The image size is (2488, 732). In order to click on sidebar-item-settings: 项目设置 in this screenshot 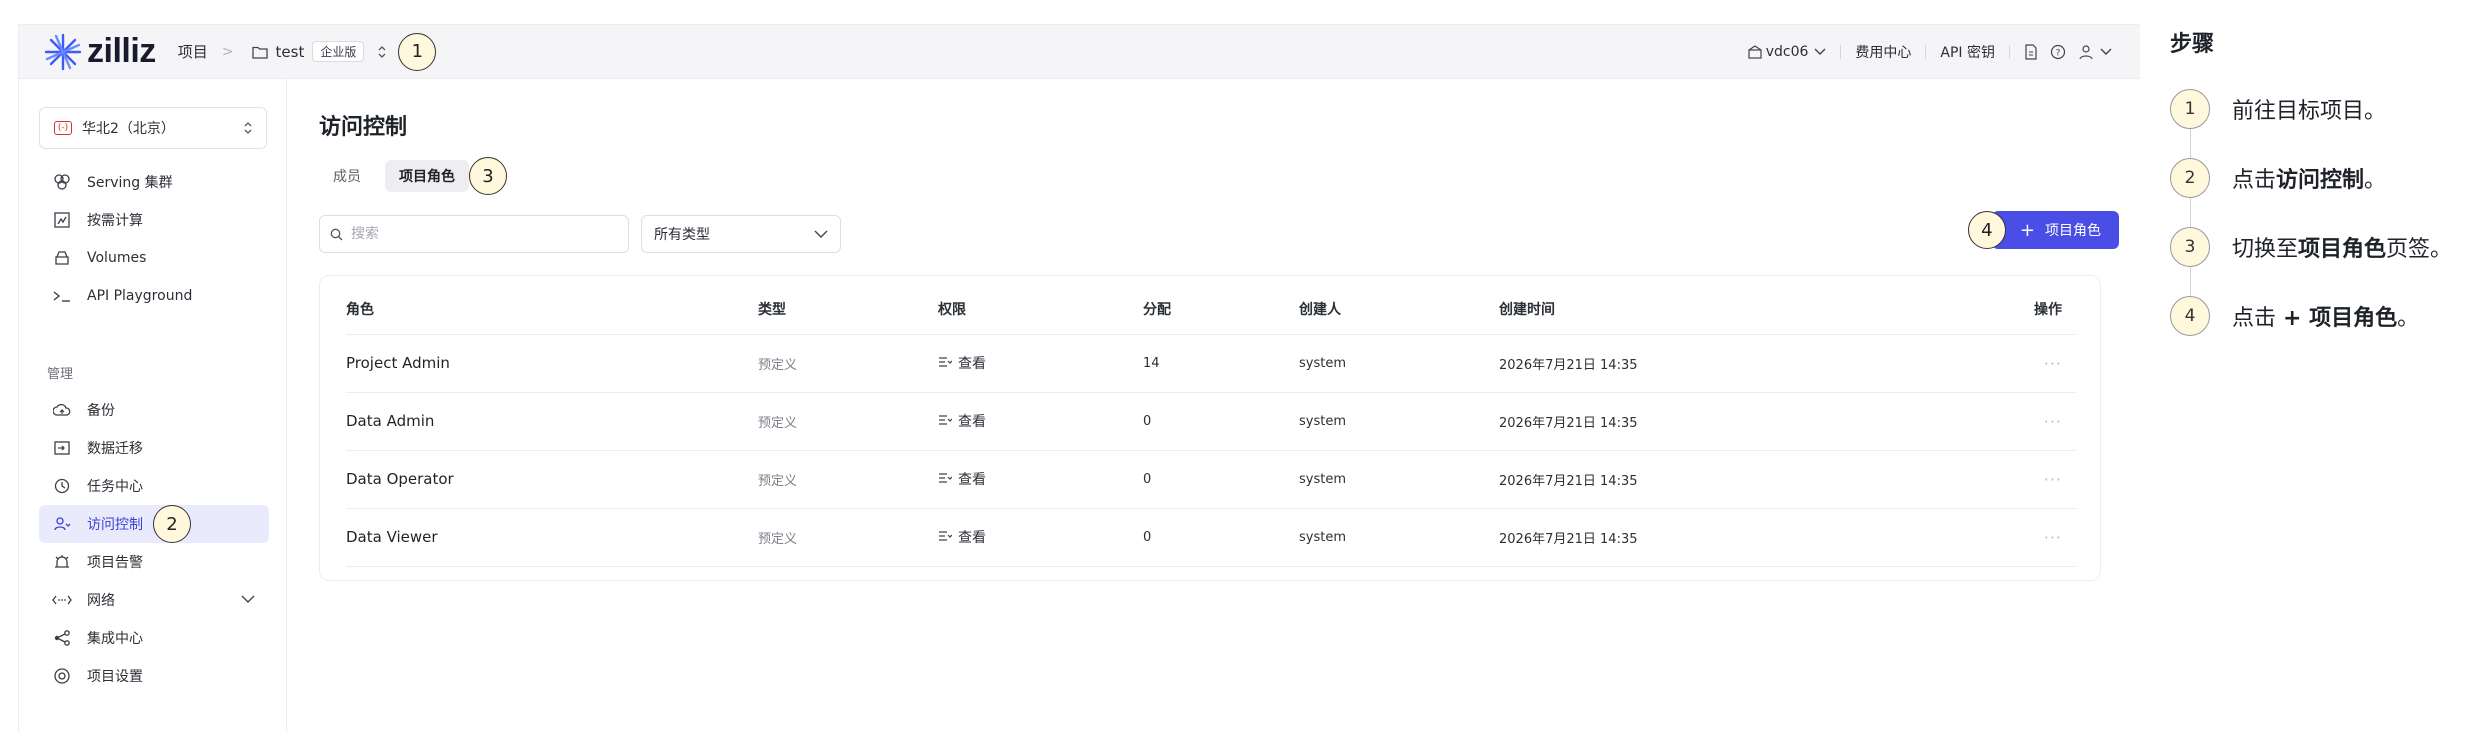, I will do `click(154, 676)`.